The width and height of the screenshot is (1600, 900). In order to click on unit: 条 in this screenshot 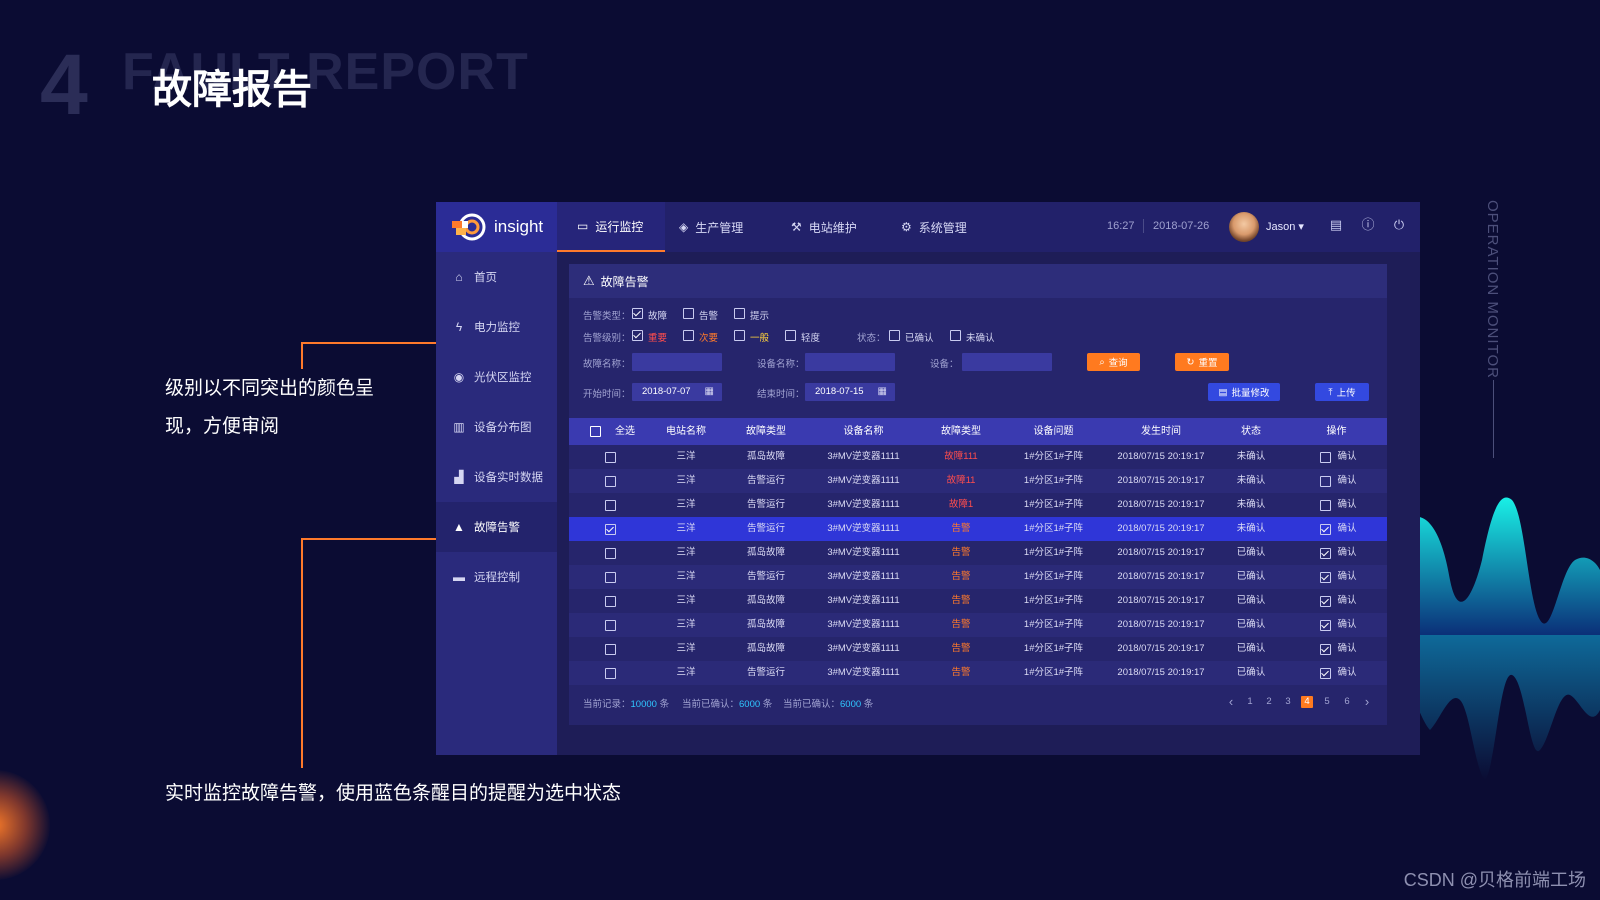, I will do `click(767, 704)`.